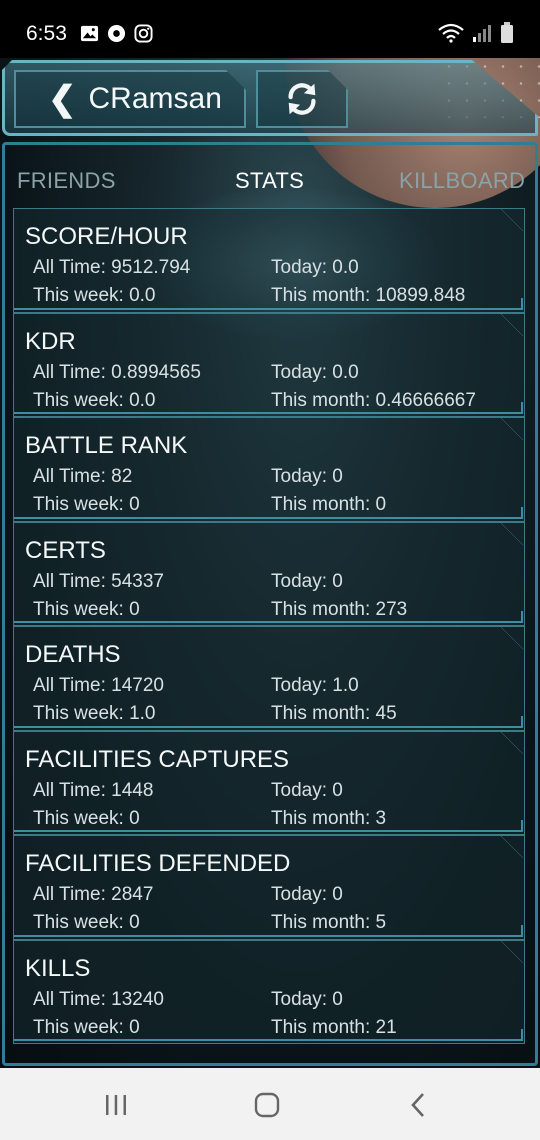 This screenshot has width=540, height=1140. Describe the element at coordinates (157, 759) in the screenshot. I see `stat-title: FACILITIES CAPTURES` at that location.